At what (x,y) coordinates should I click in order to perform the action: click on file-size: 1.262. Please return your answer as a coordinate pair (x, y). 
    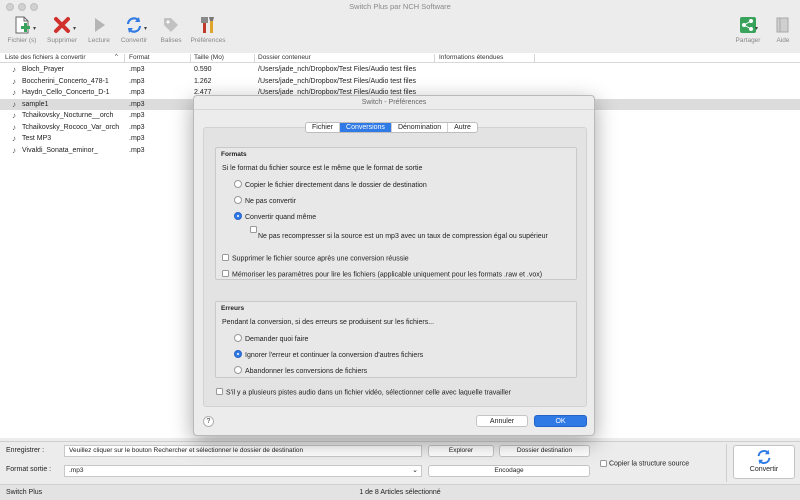
    Looking at the image, I should click on (203, 81).